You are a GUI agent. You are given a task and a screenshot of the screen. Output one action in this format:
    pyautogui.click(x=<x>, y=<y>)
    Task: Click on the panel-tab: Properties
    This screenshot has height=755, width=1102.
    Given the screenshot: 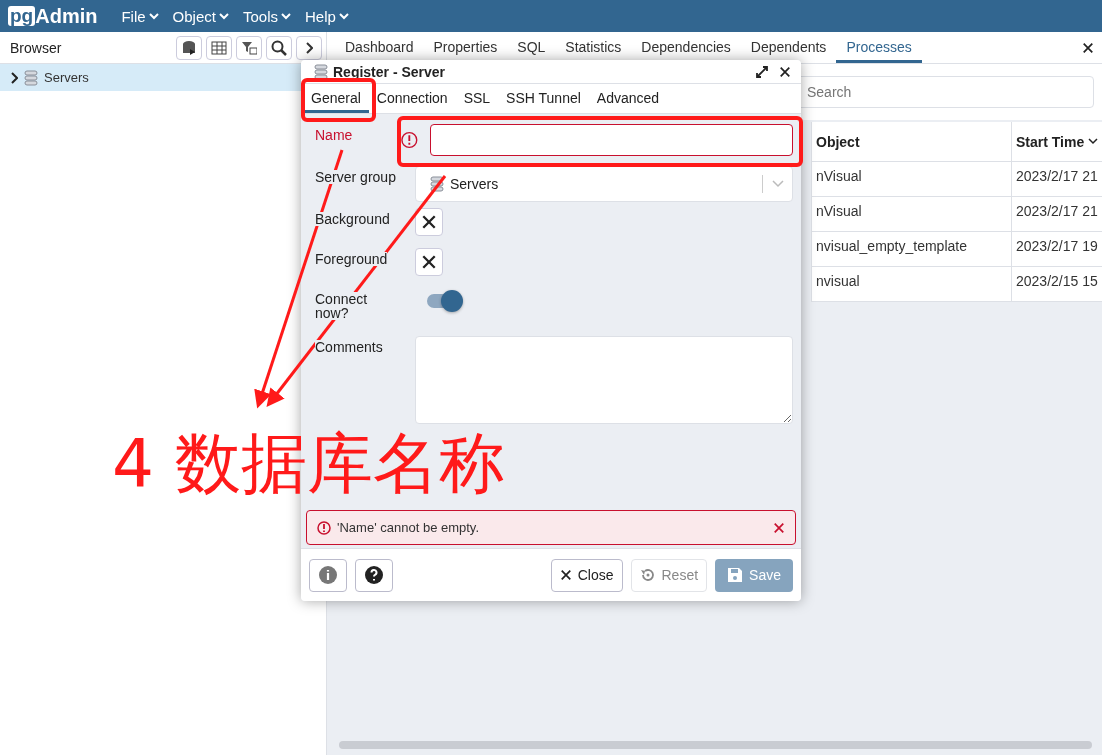 What is the action you would take?
    pyautogui.click(x=465, y=48)
    